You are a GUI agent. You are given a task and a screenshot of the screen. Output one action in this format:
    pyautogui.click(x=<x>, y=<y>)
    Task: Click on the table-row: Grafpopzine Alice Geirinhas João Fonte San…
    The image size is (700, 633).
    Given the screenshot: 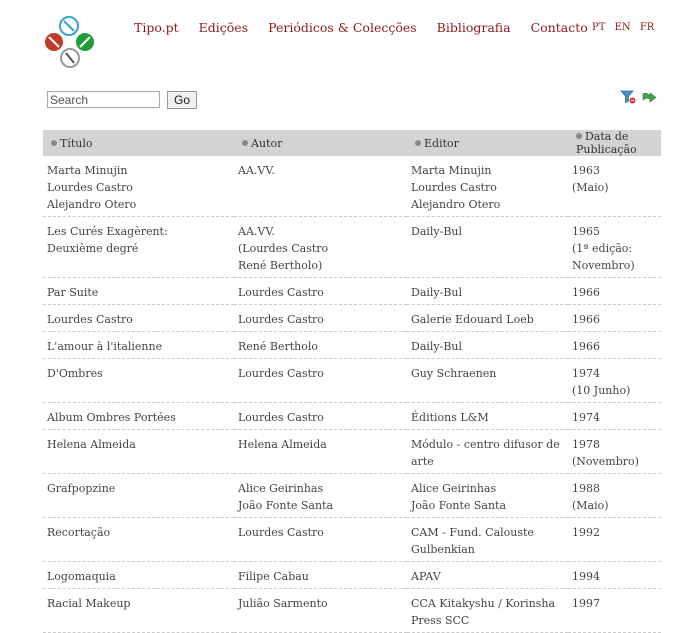 What is the action you would take?
    pyautogui.click(x=352, y=495)
    